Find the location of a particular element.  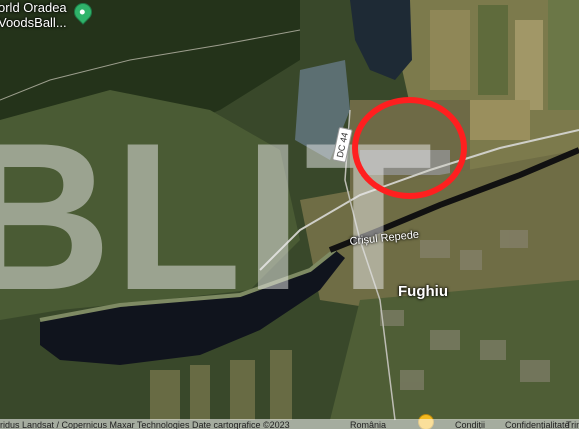

poi-label-line1: orld Oradea is located at coordinates (33, 7).